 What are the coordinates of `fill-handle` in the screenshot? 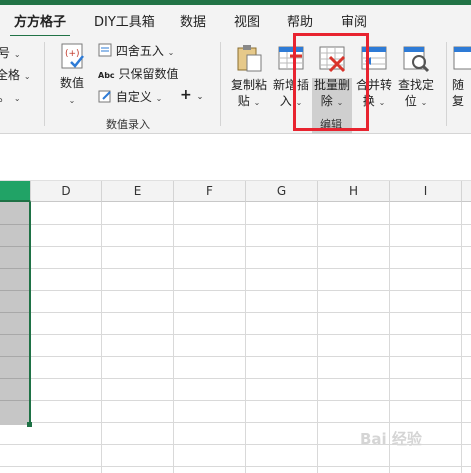 It's located at (29, 424).